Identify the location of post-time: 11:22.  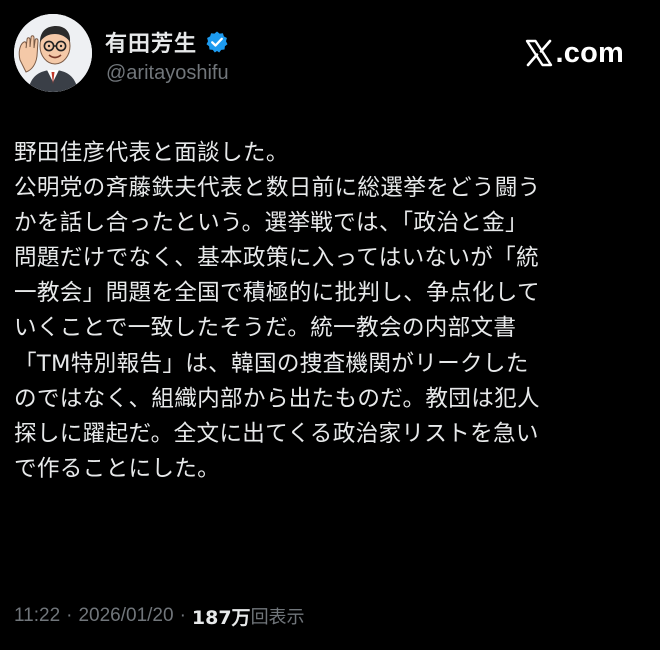
(37, 616).